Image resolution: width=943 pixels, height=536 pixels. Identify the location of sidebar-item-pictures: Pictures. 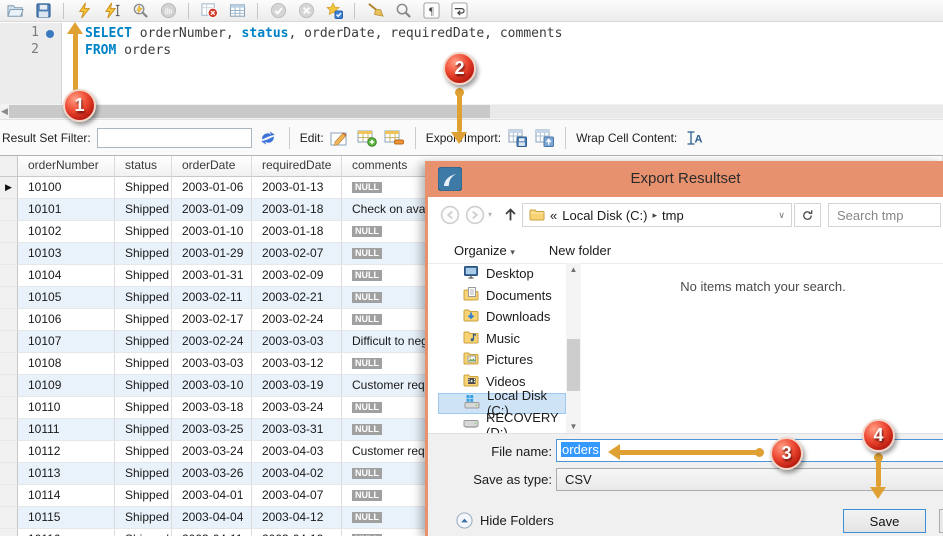
(502, 359).